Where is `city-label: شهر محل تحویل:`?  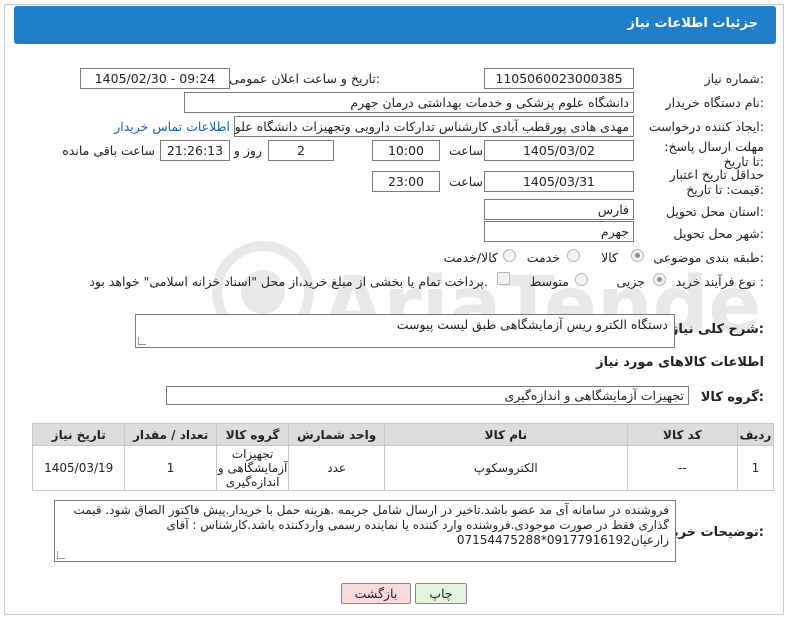
city-label: شهر محل تحویل: is located at coordinates (718, 233).